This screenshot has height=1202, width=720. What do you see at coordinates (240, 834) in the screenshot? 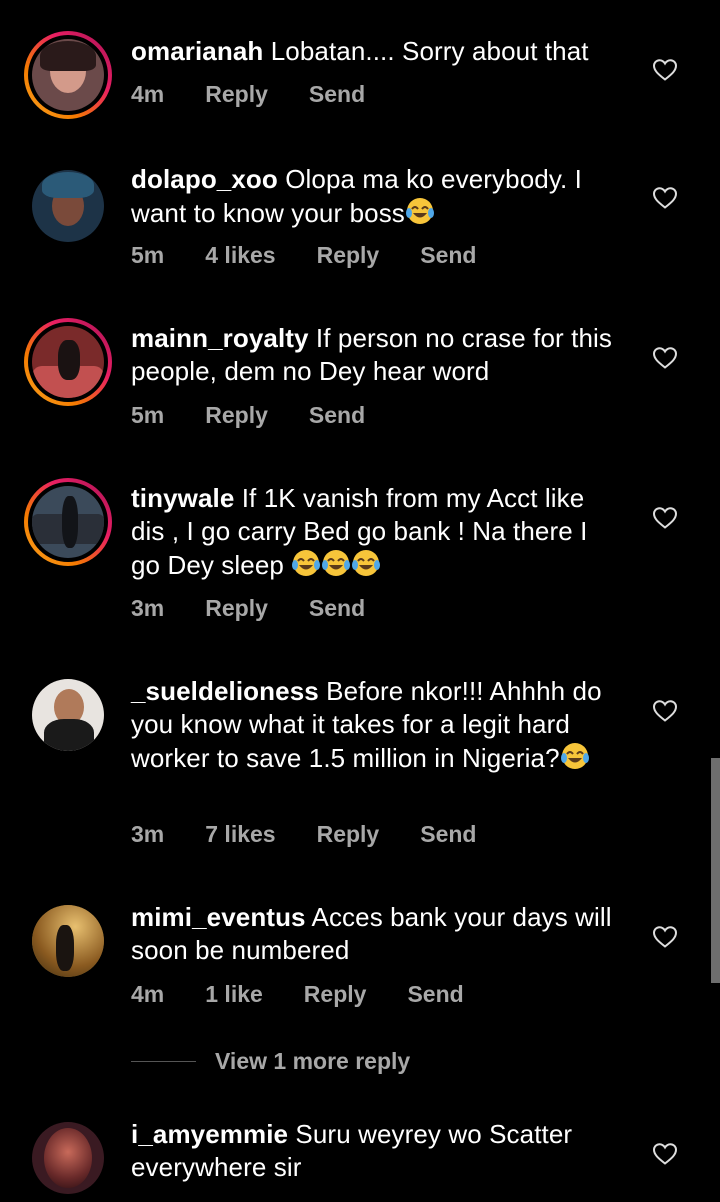
I see `likes-count: 7 likes` at bounding box center [240, 834].